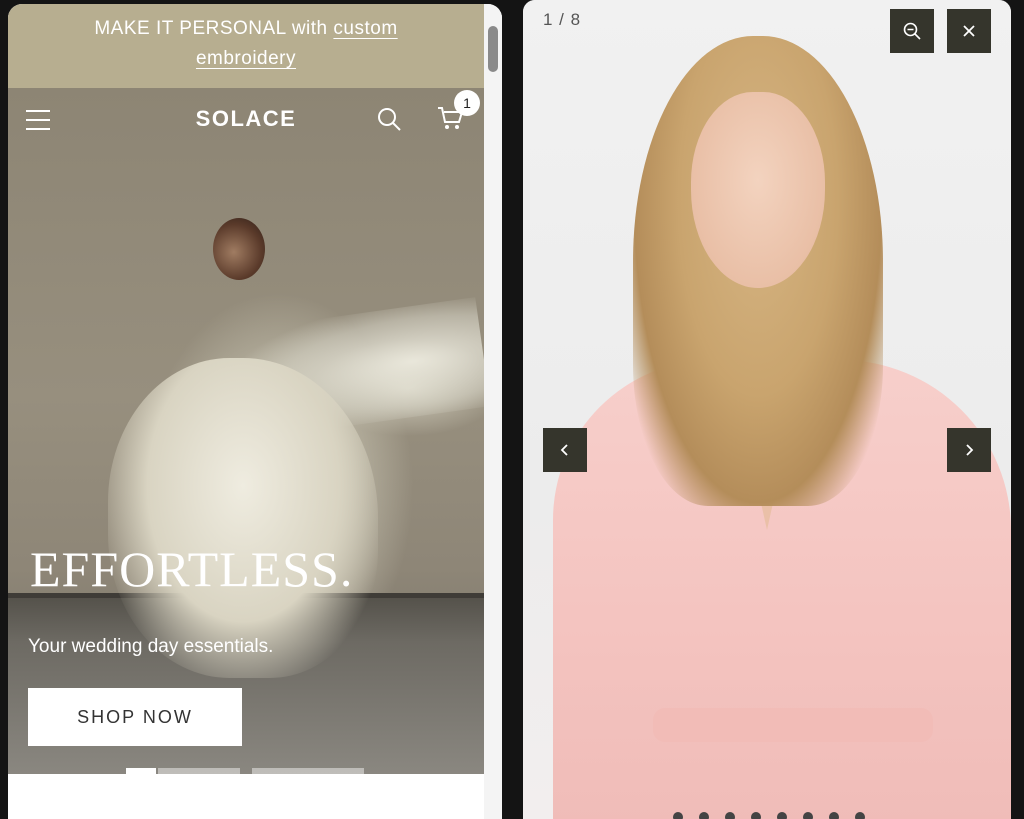 The width and height of the screenshot is (1024, 819). Describe the element at coordinates (773, 815) in the screenshot. I see `image-pagination-dots` at that location.